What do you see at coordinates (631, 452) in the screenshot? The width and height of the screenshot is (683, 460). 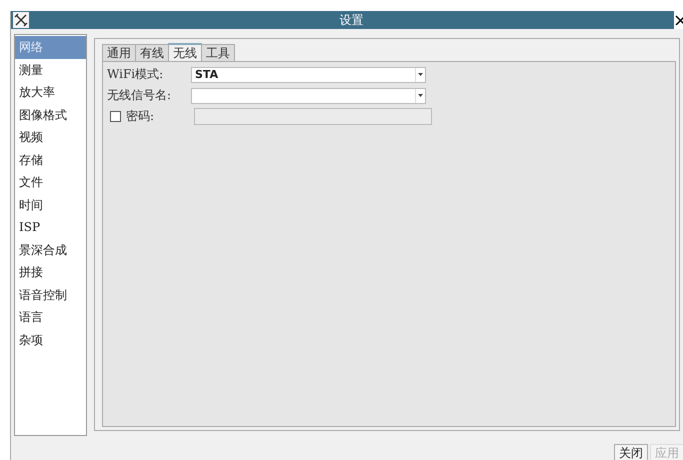 I see `dialog-button: 关闭` at bounding box center [631, 452].